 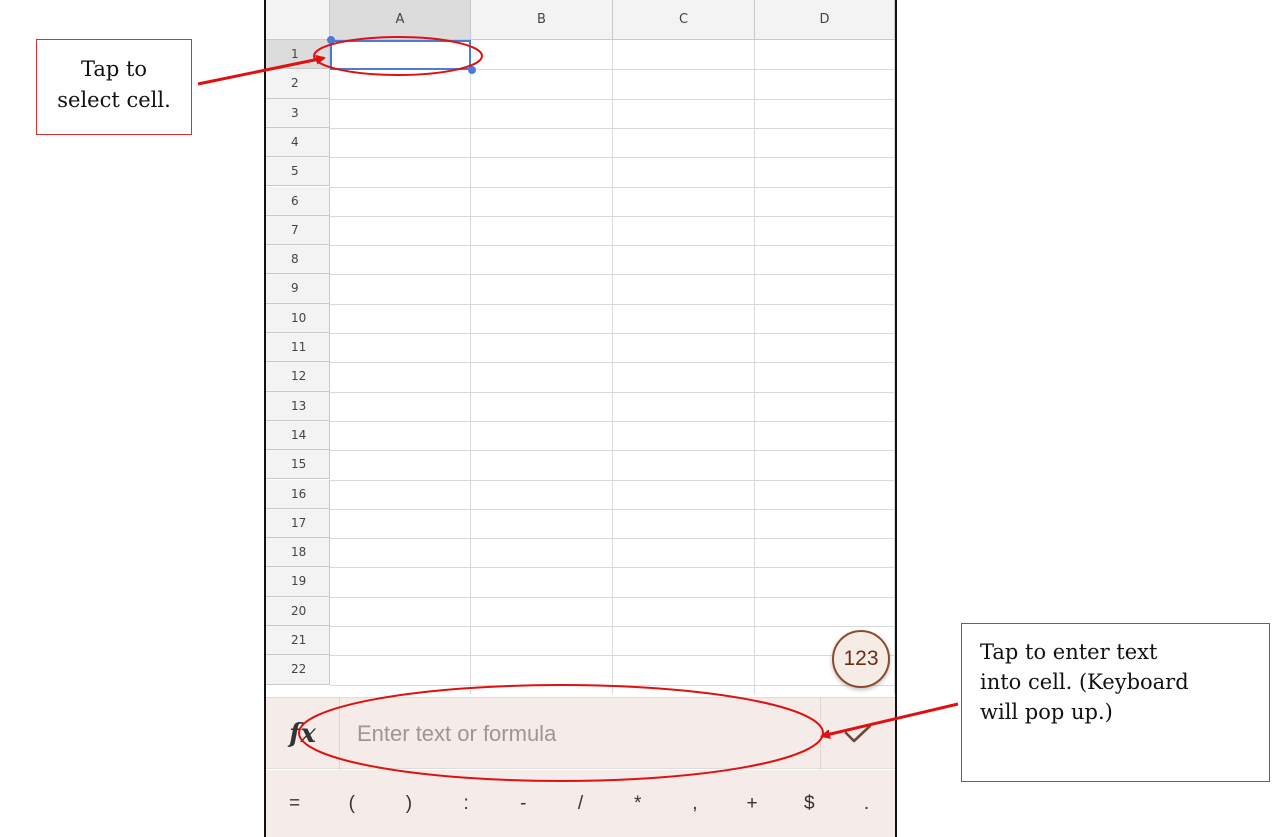 What do you see at coordinates (1084, 682) in the screenshot?
I see `callout-line: into cell. (Keyboard` at bounding box center [1084, 682].